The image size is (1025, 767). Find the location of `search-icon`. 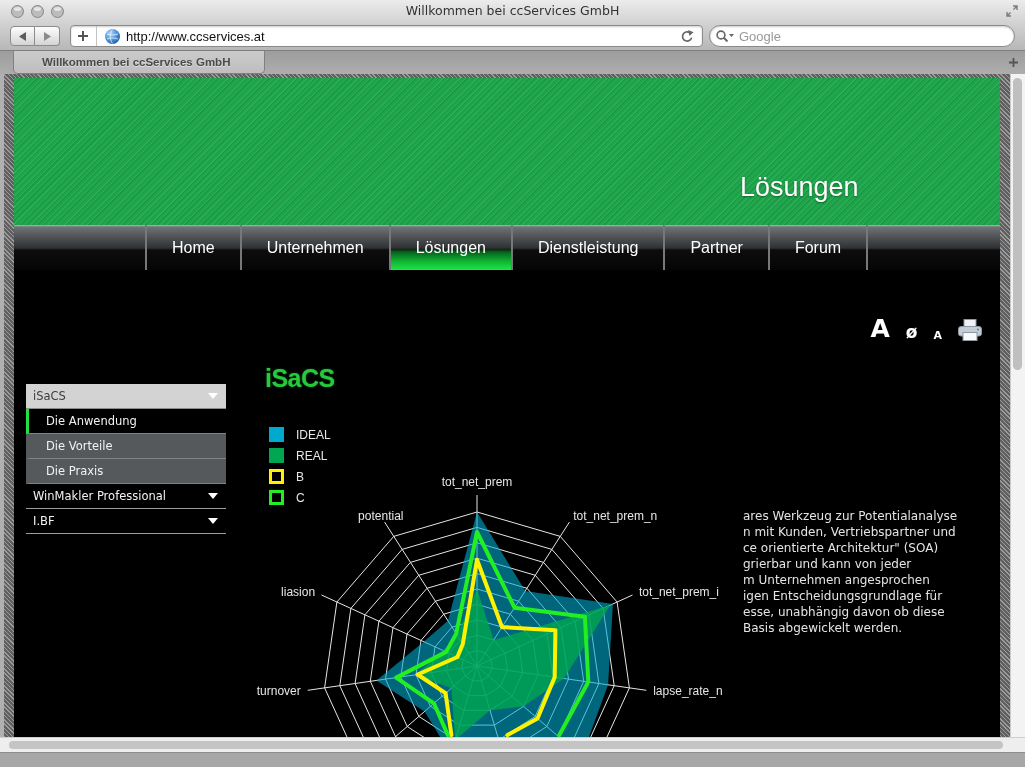

search-icon is located at coordinates (725, 36).